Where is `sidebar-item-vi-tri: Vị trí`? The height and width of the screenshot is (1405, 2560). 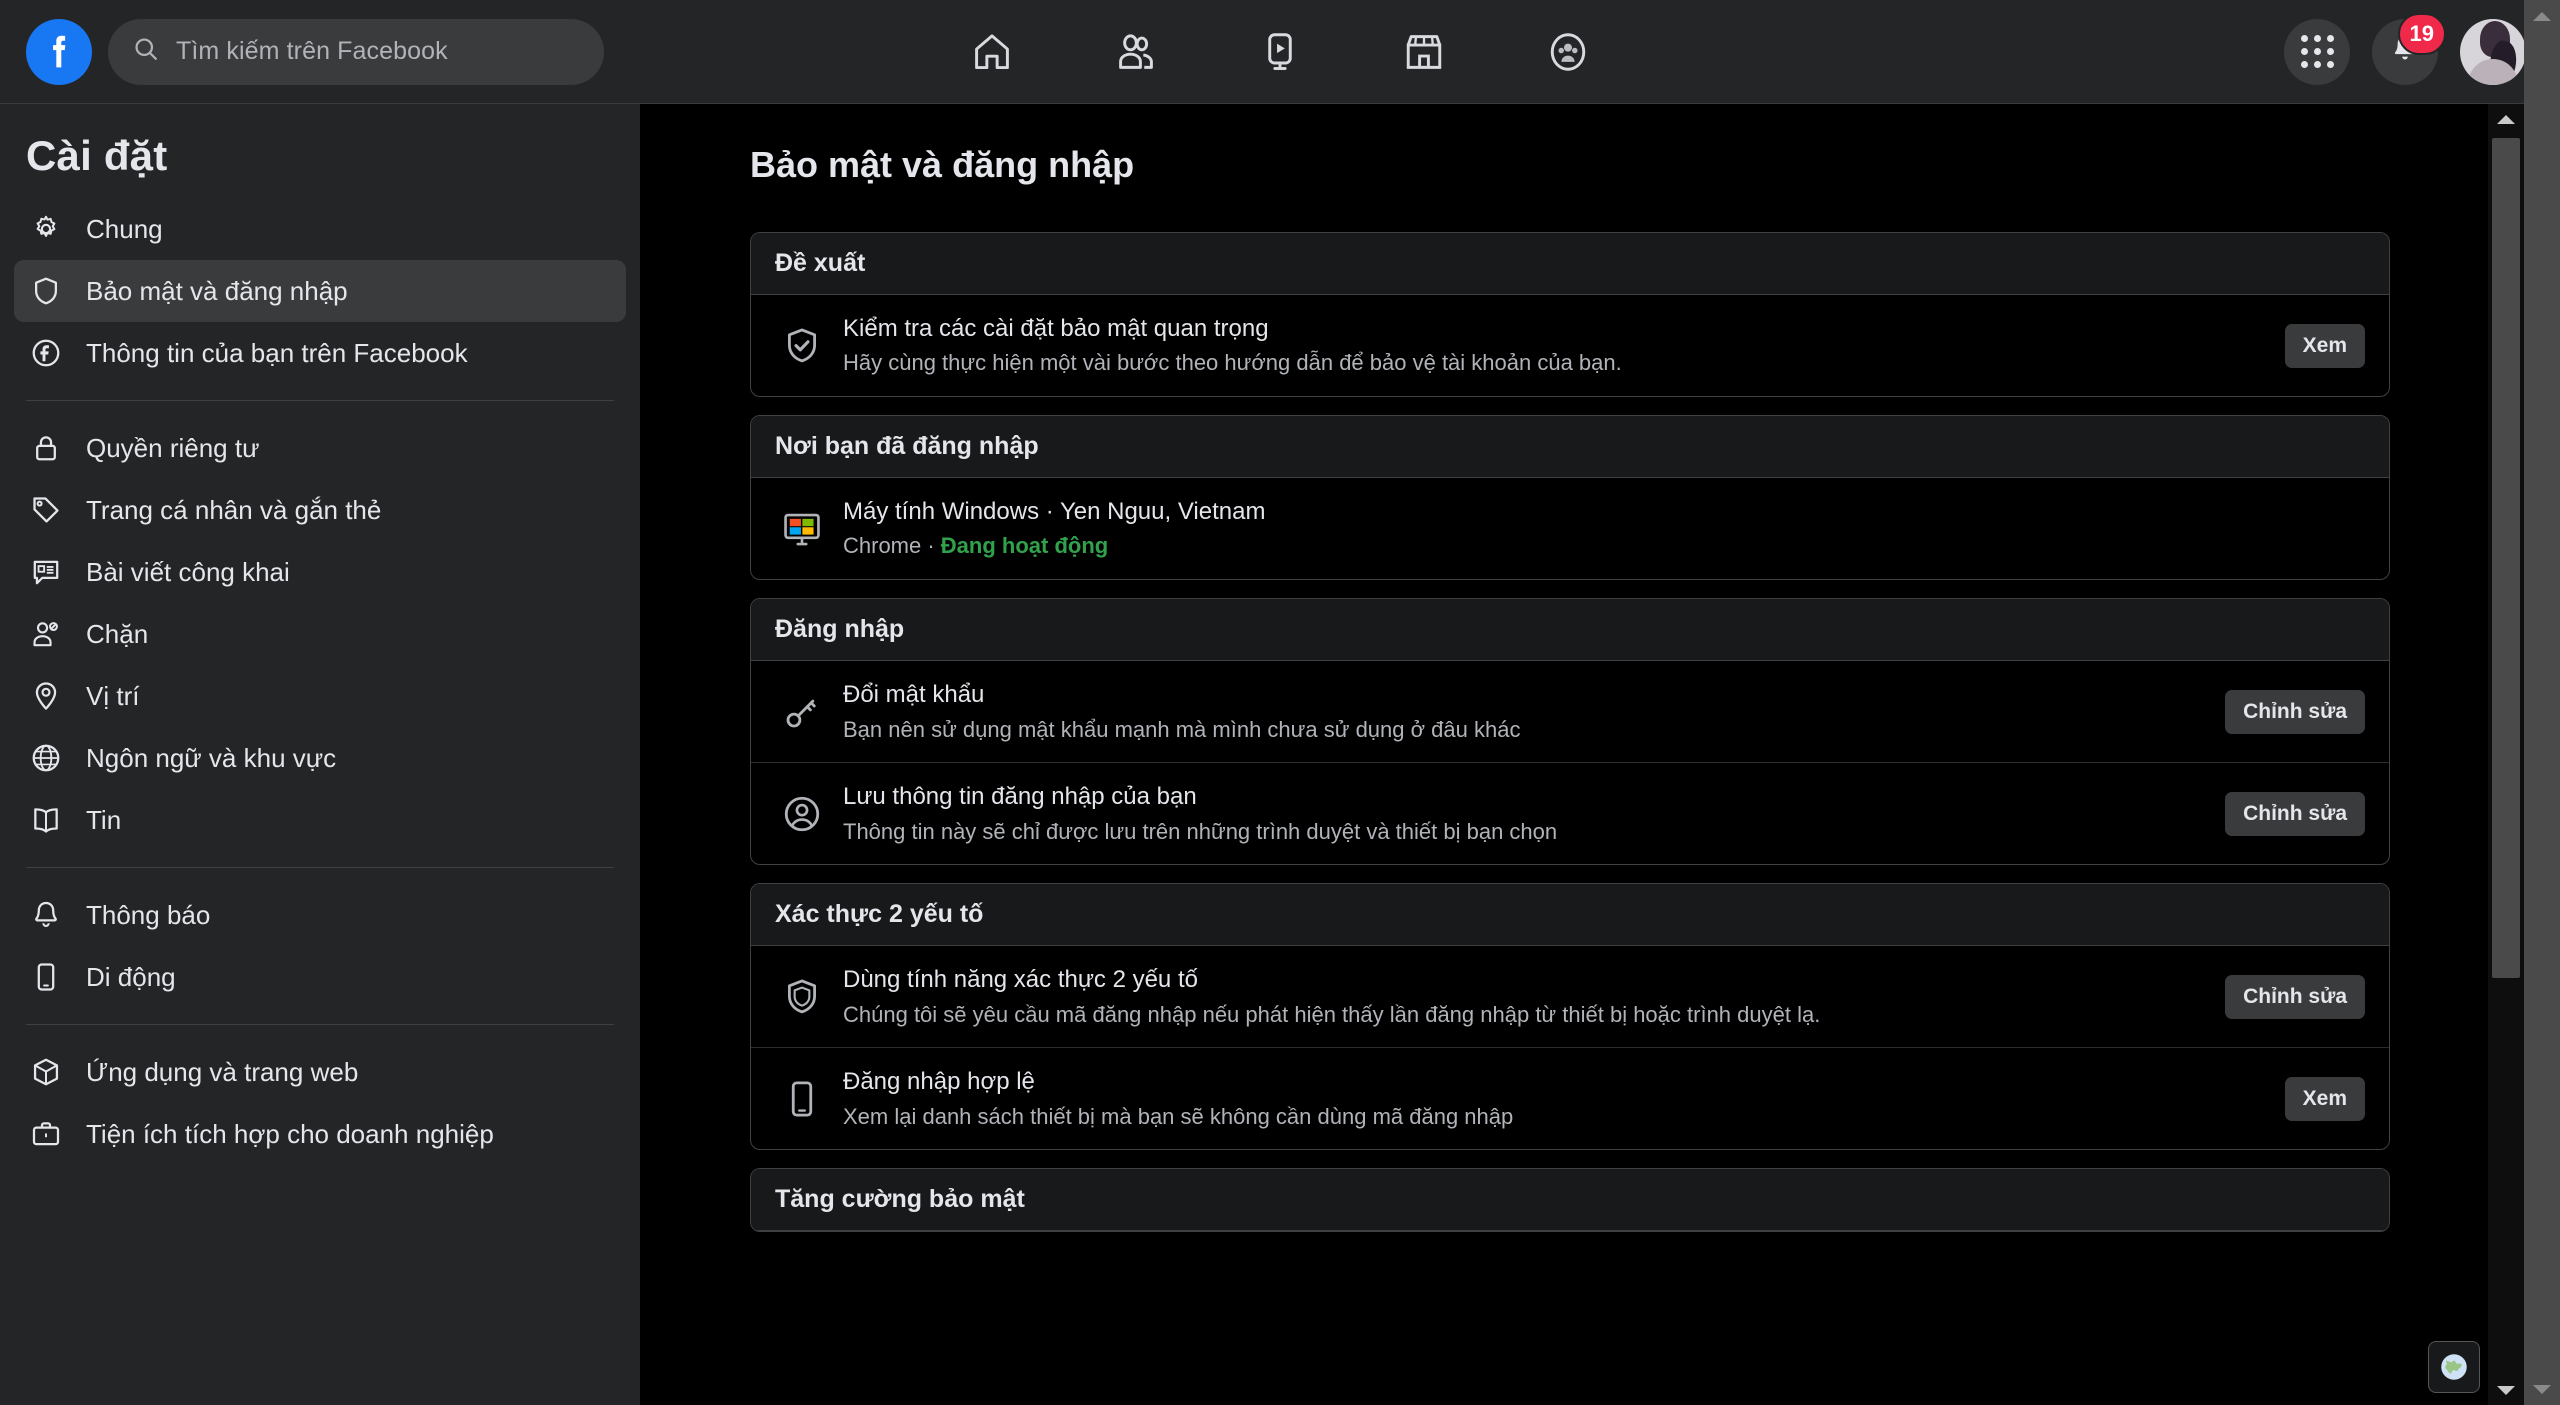
sidebar-item-vi-tri: Vị trí is located at coordinates (320, 696).